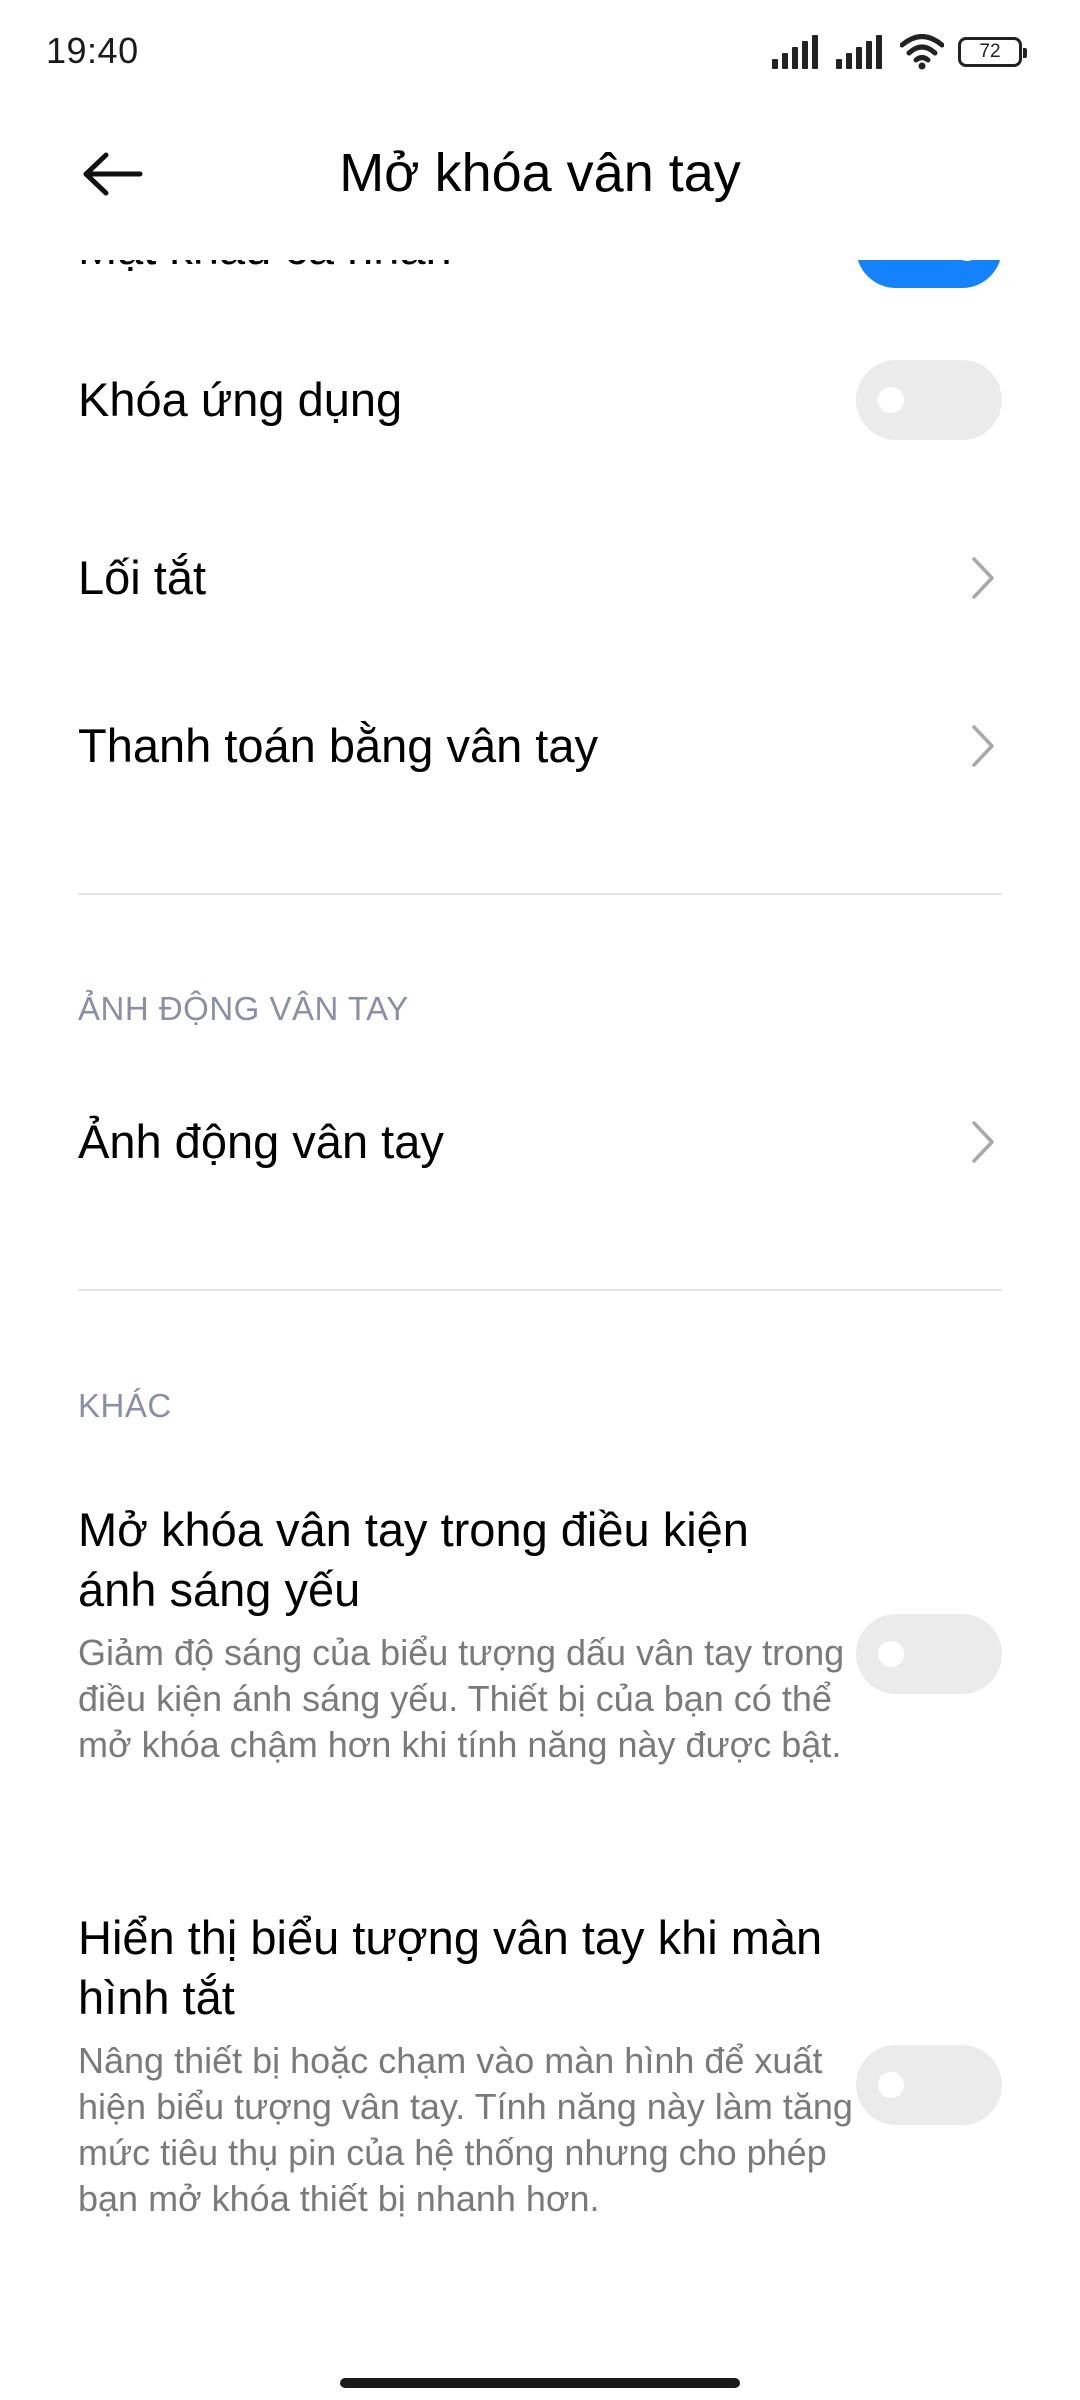  What do you see at coordinates (142, 577) in the screenshot?
I see `shortcuts-label: Lối tắt` at bounding box center [142, 577].